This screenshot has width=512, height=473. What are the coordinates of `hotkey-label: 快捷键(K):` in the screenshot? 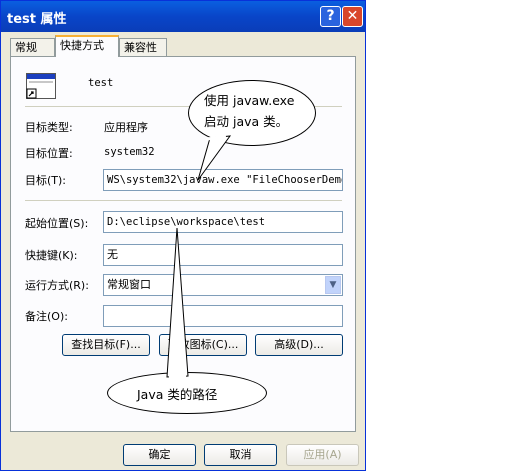 It's located at (51, 255).